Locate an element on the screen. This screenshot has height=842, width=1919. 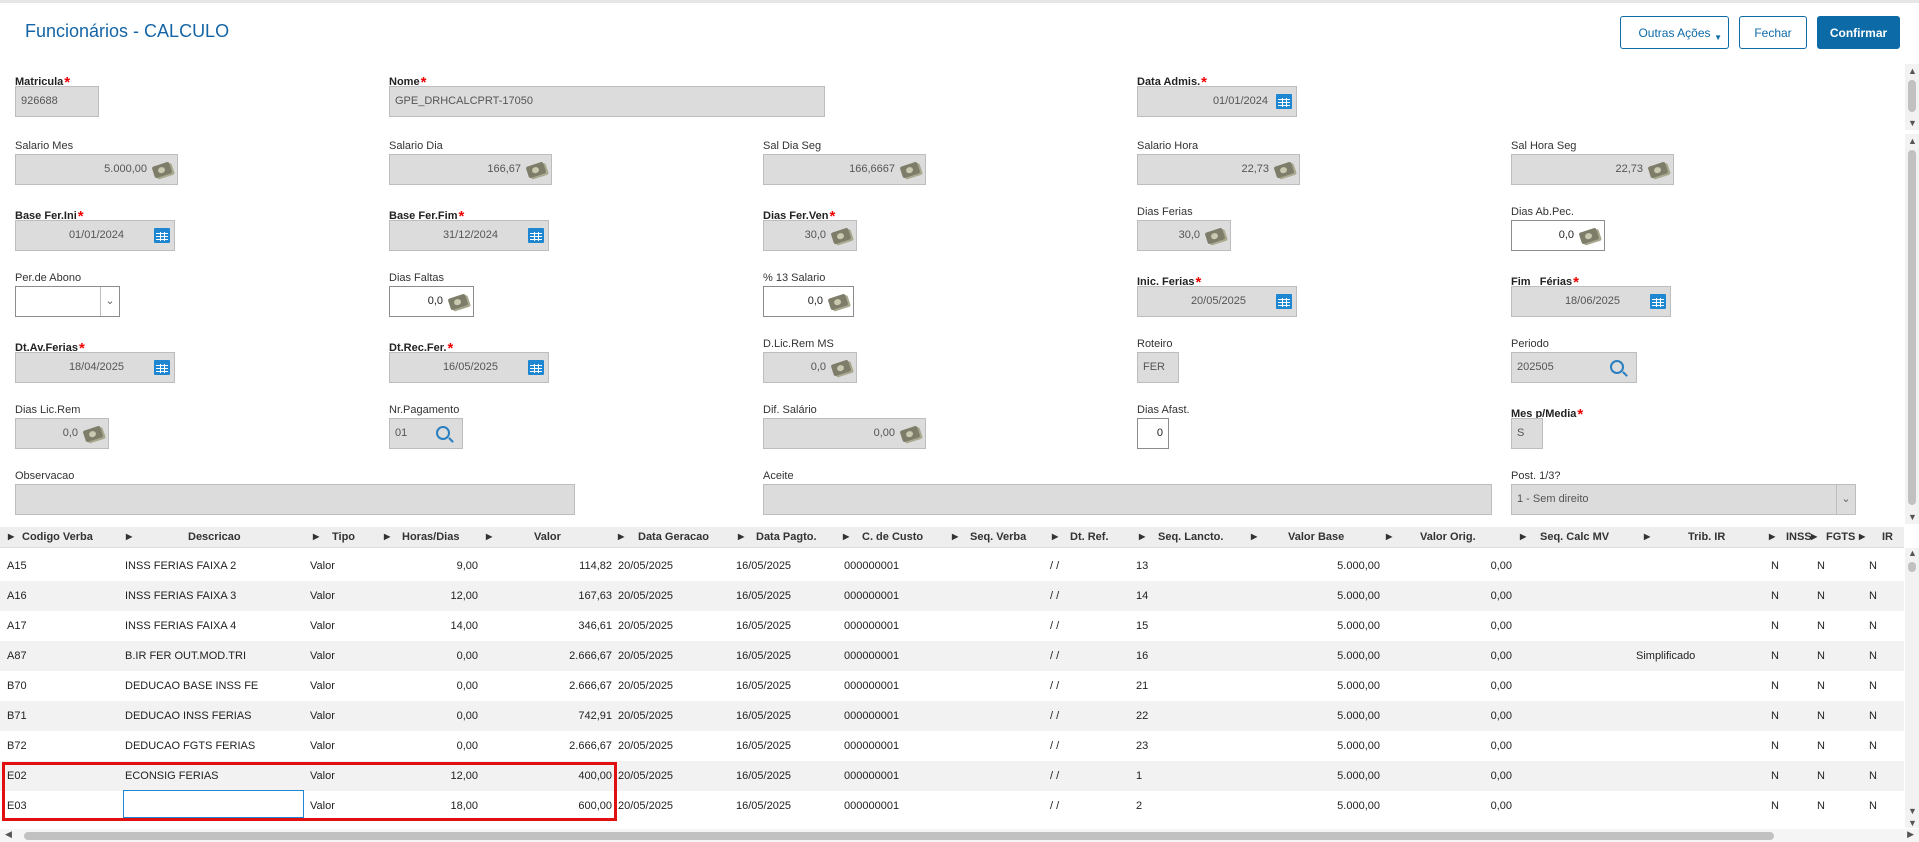
salario-mes-input: 5.000,00 is located at coordinates (96, 169).